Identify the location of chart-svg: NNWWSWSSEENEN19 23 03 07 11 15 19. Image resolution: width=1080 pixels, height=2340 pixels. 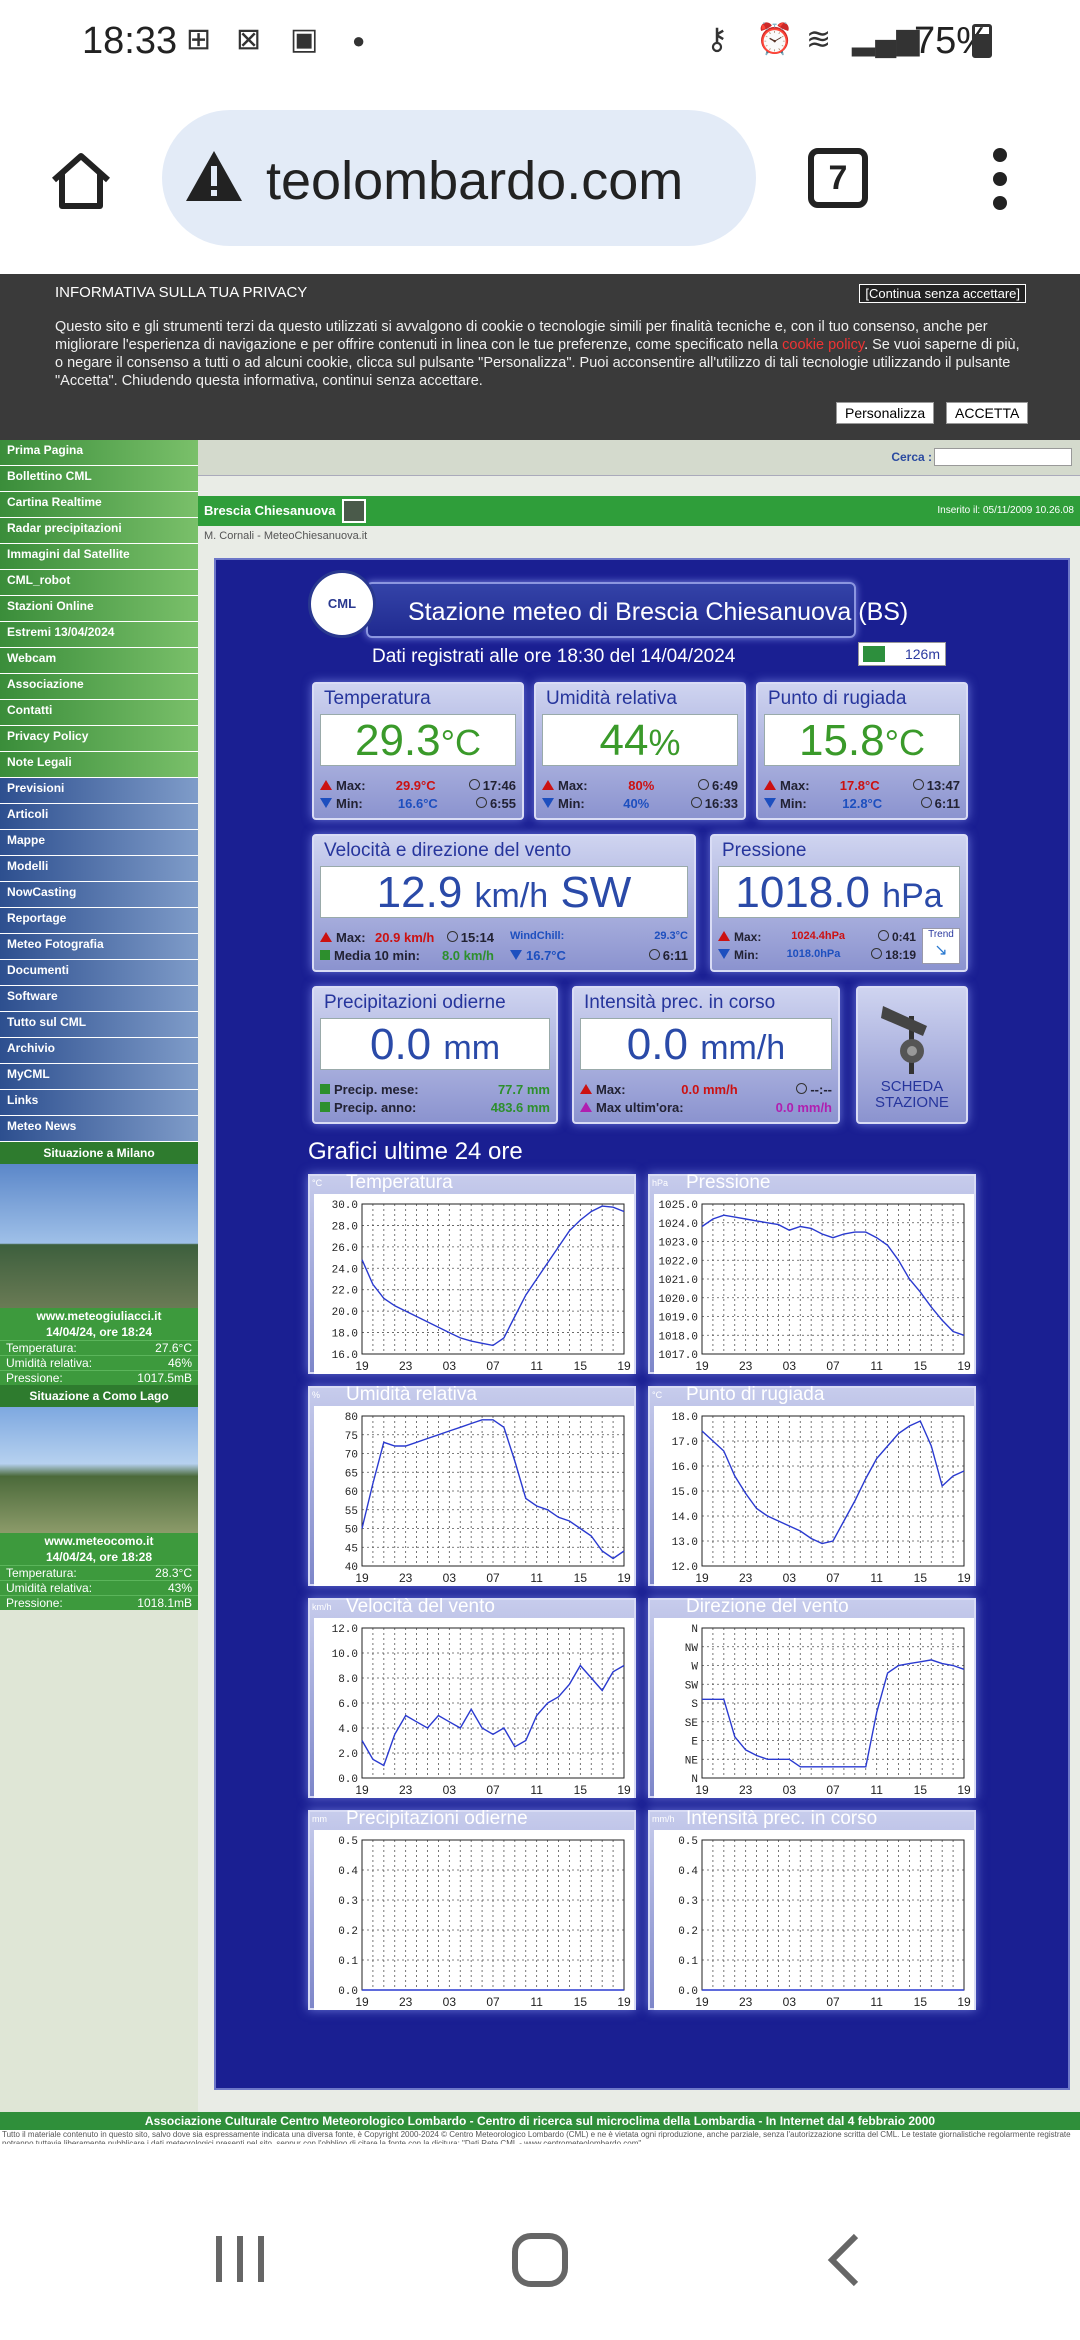
(814, 1708).